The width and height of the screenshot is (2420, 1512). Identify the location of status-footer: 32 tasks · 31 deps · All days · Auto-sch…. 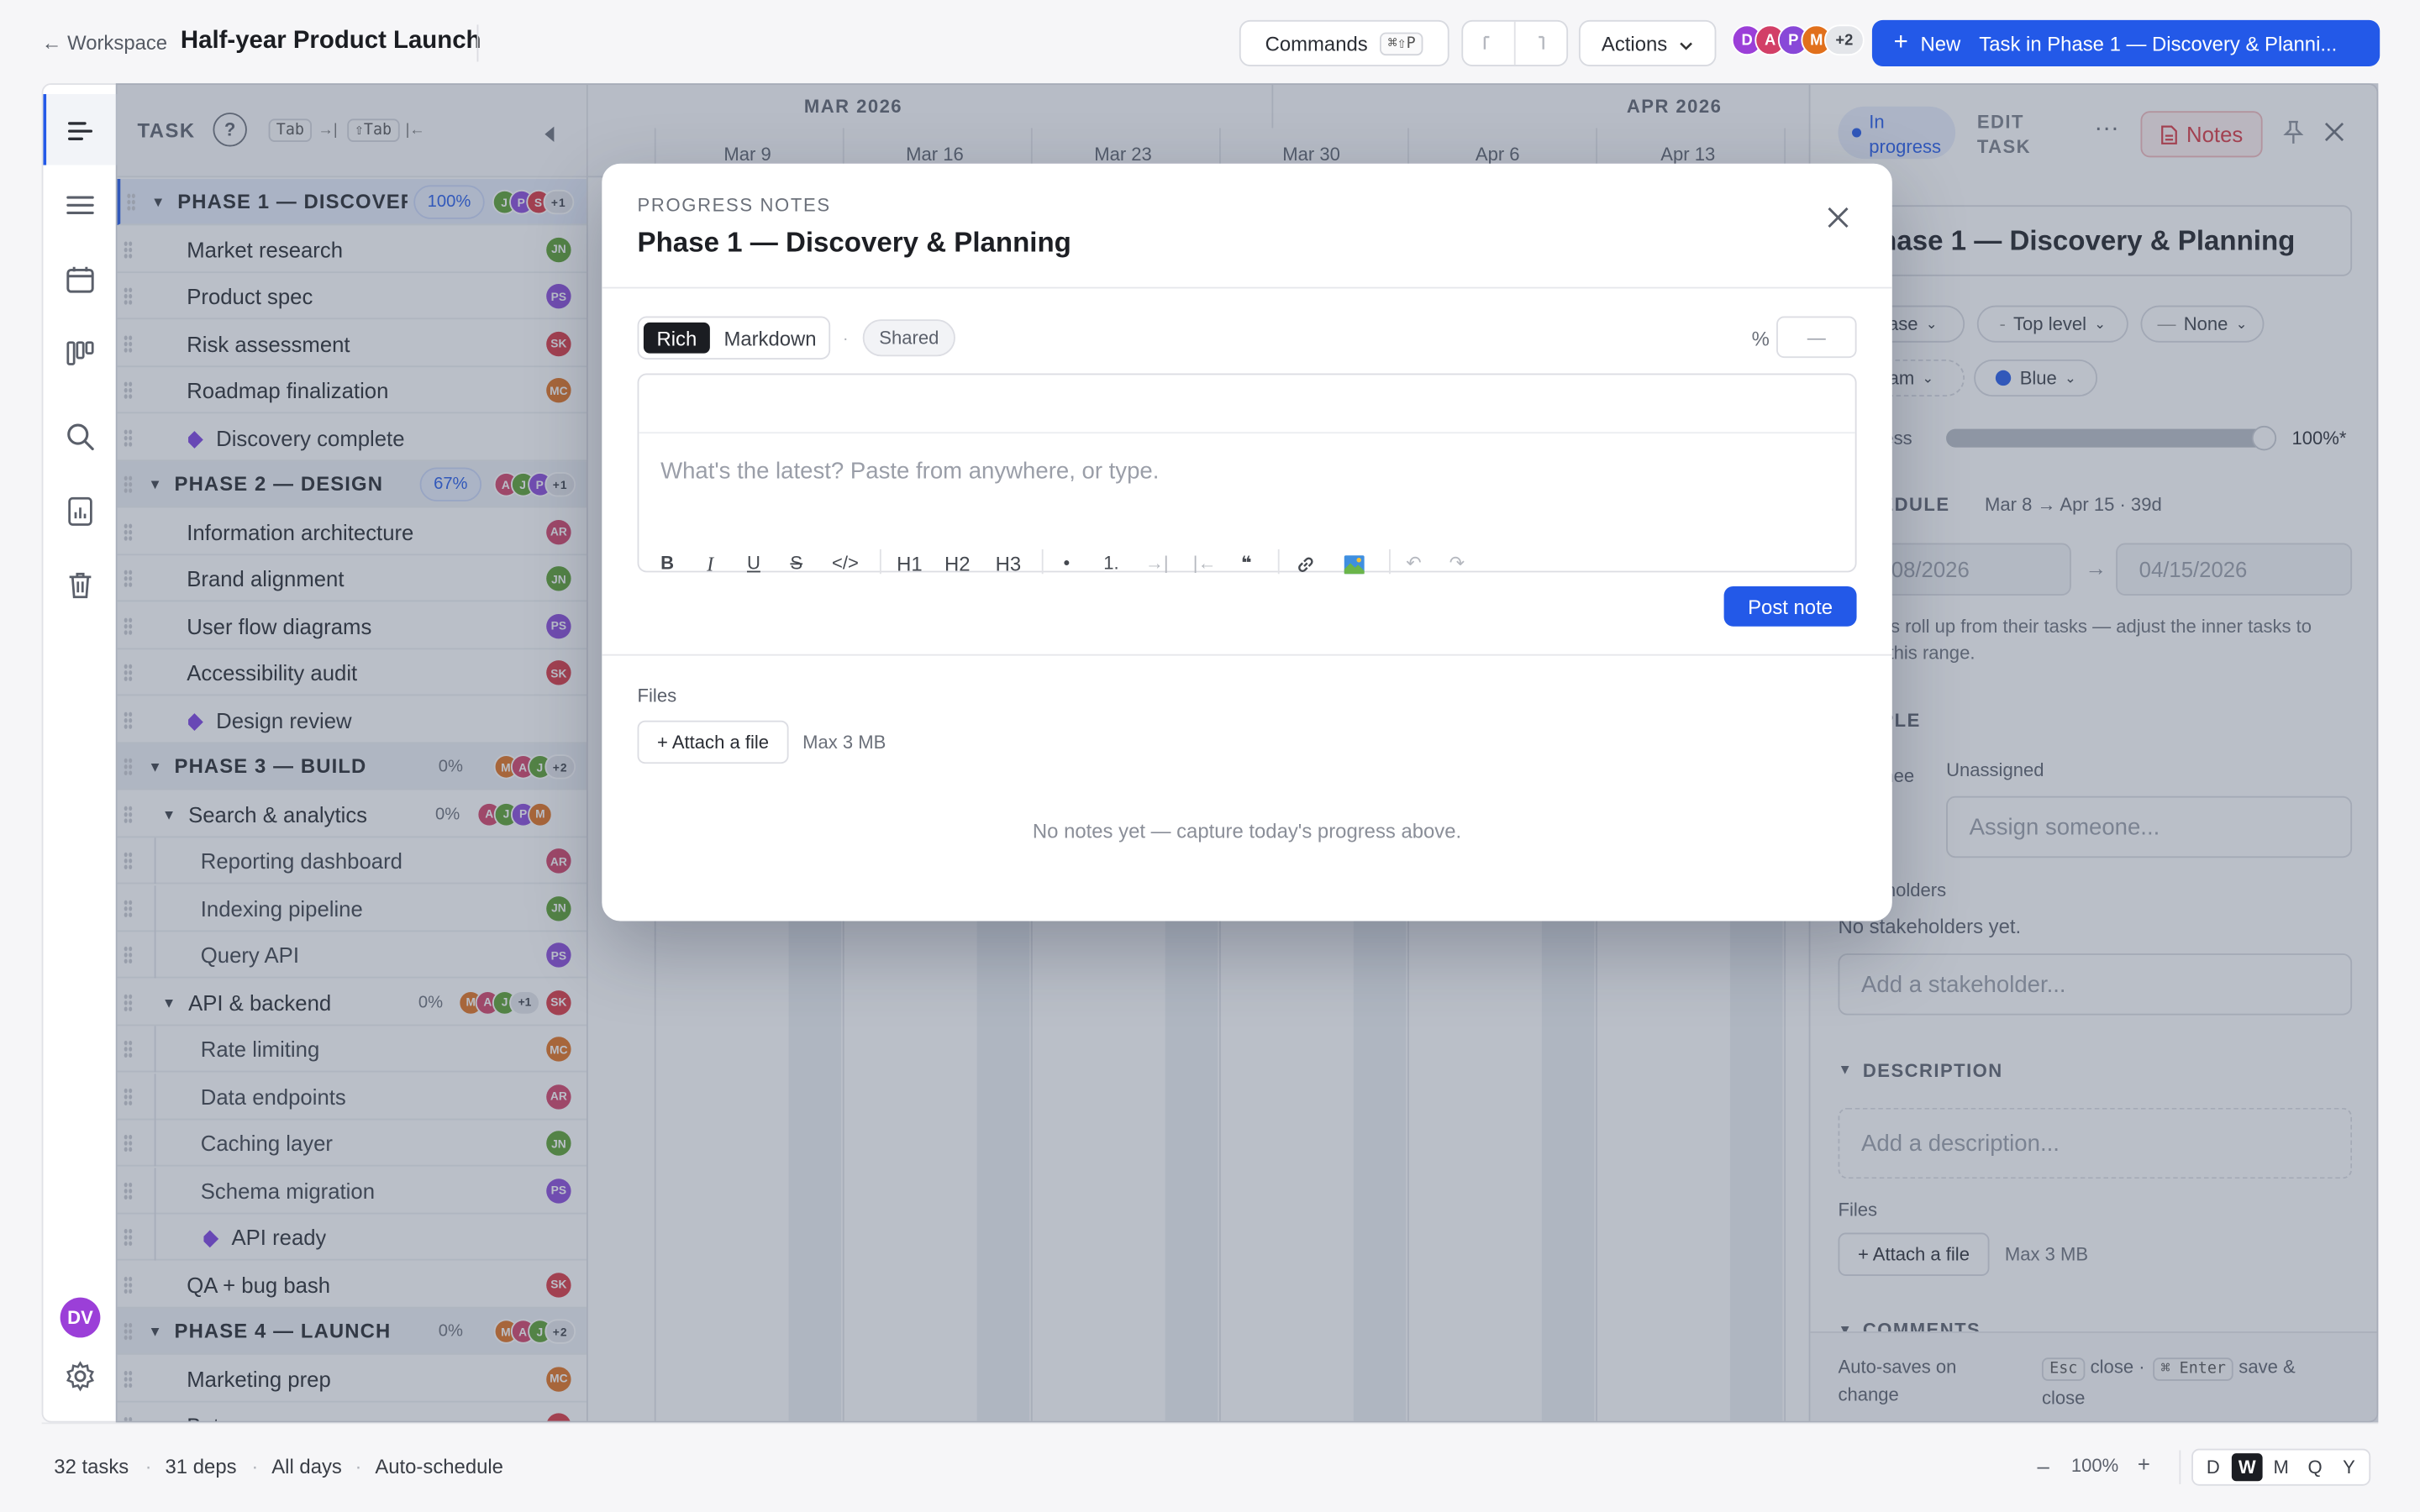
(1210, 1467).